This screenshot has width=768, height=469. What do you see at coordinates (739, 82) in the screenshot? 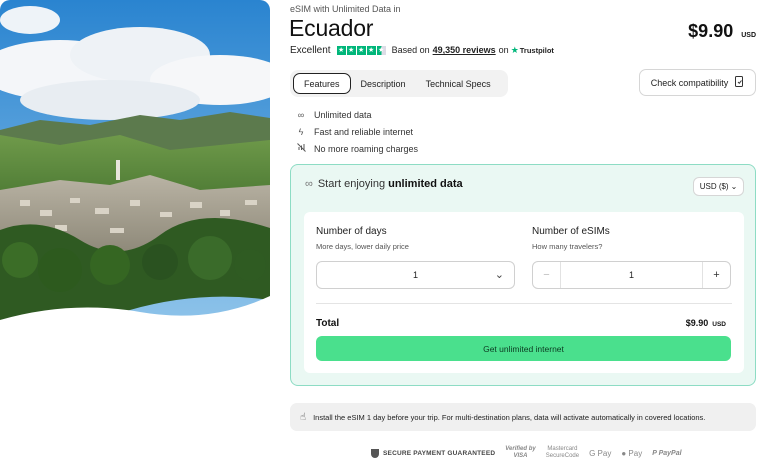
I see `device-check-icon` at bounding box center [739, 82].